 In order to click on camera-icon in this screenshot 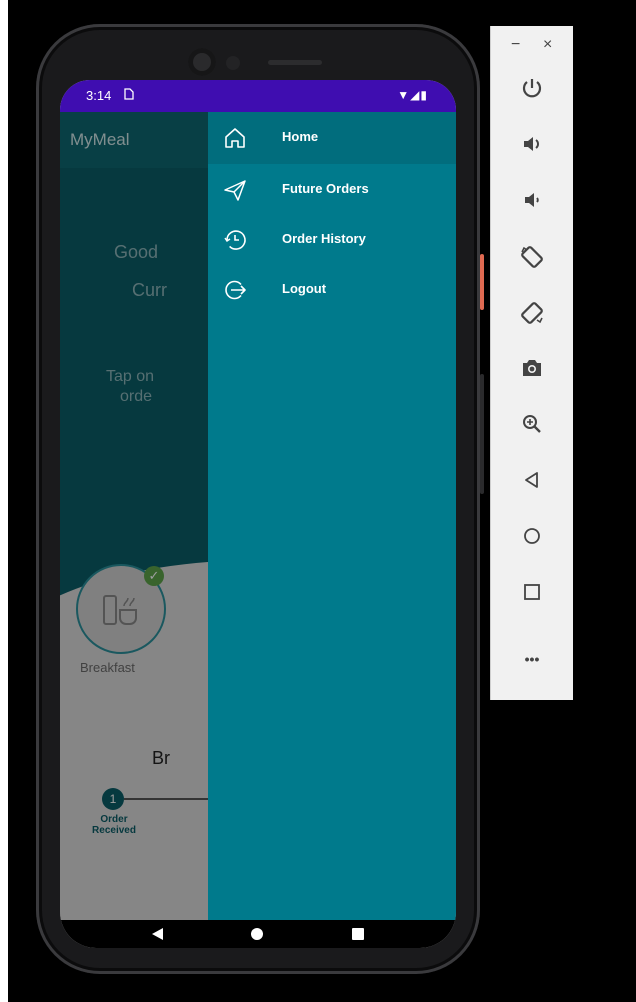, I will do `click(532, 368)`.